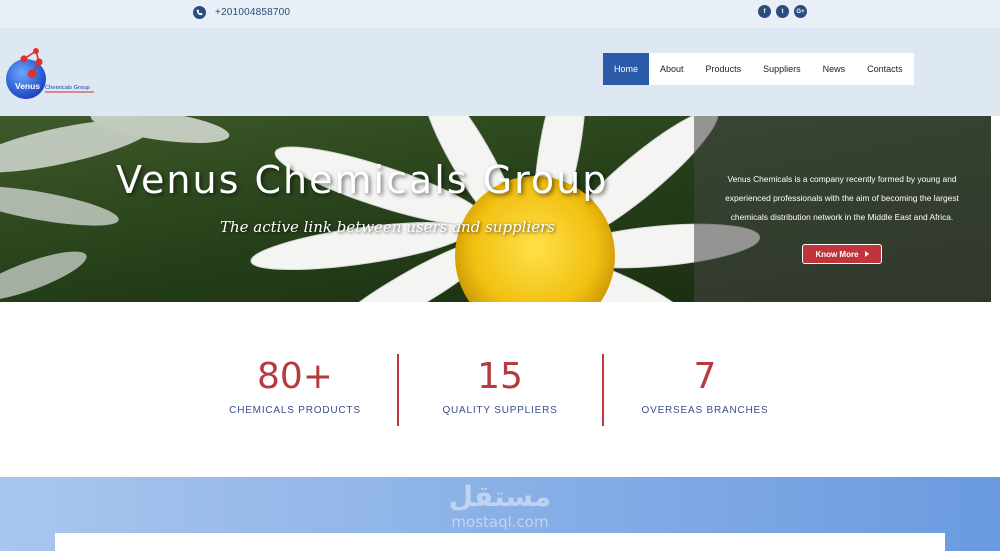 This screenshot has height=551, width=1000. What do you see at coordinates (834, 69) in the screenshot?
I see `nav-news: News` at bounding box center [834, 69].